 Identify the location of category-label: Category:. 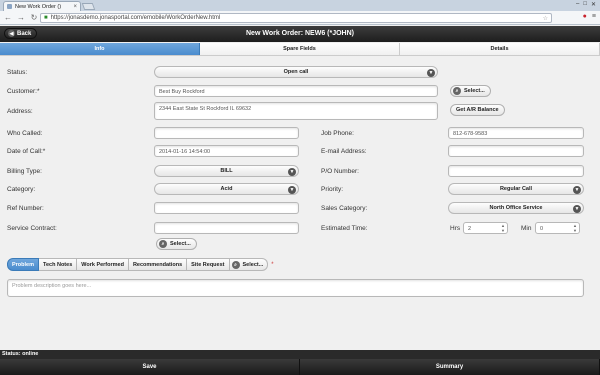
(21, 189).